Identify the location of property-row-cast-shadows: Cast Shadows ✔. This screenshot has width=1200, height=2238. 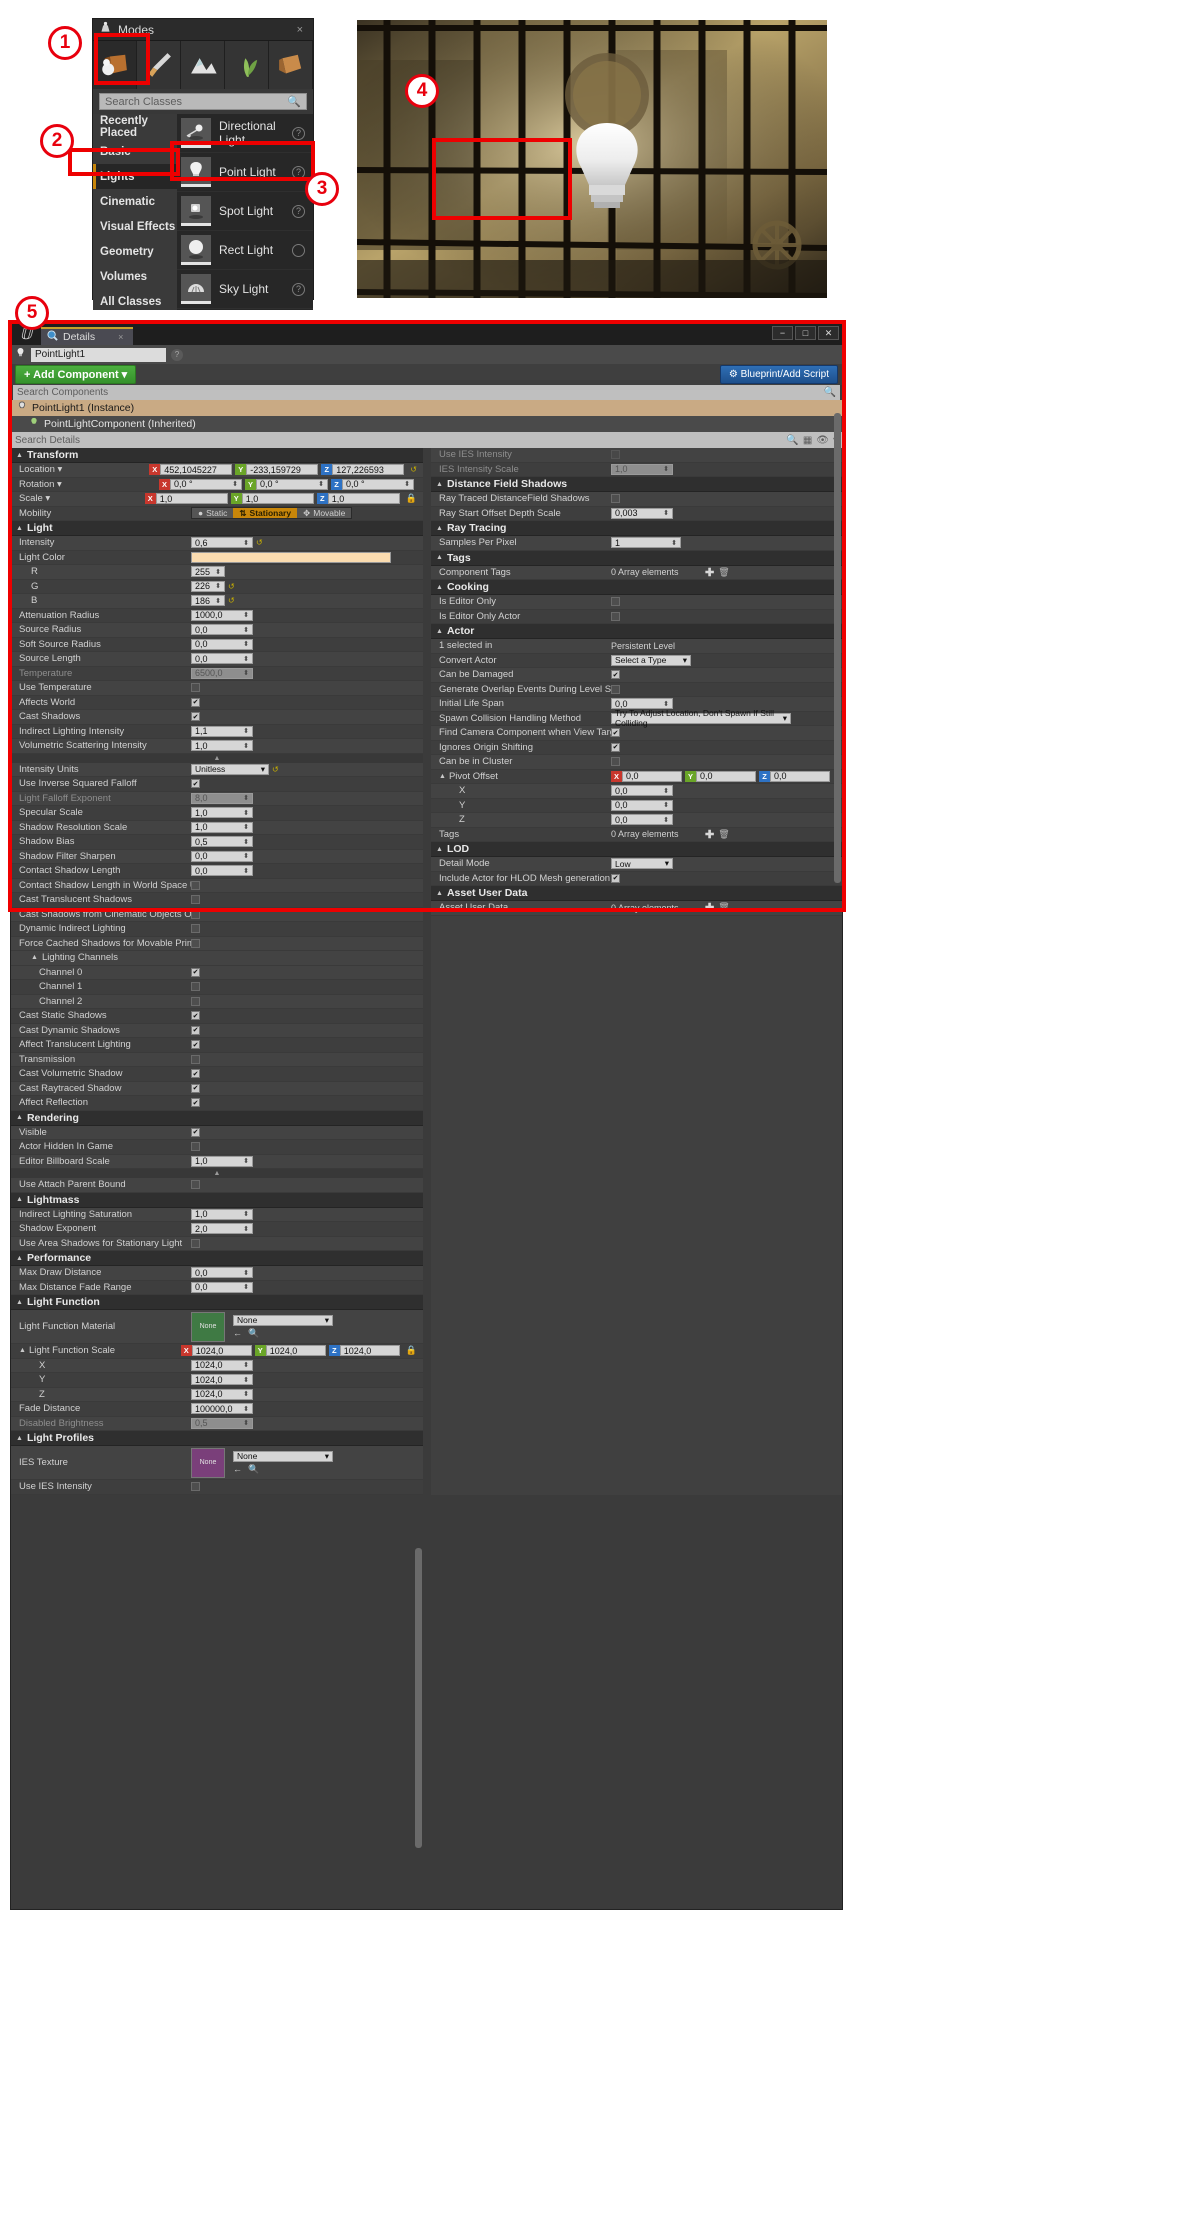
(217, 717).